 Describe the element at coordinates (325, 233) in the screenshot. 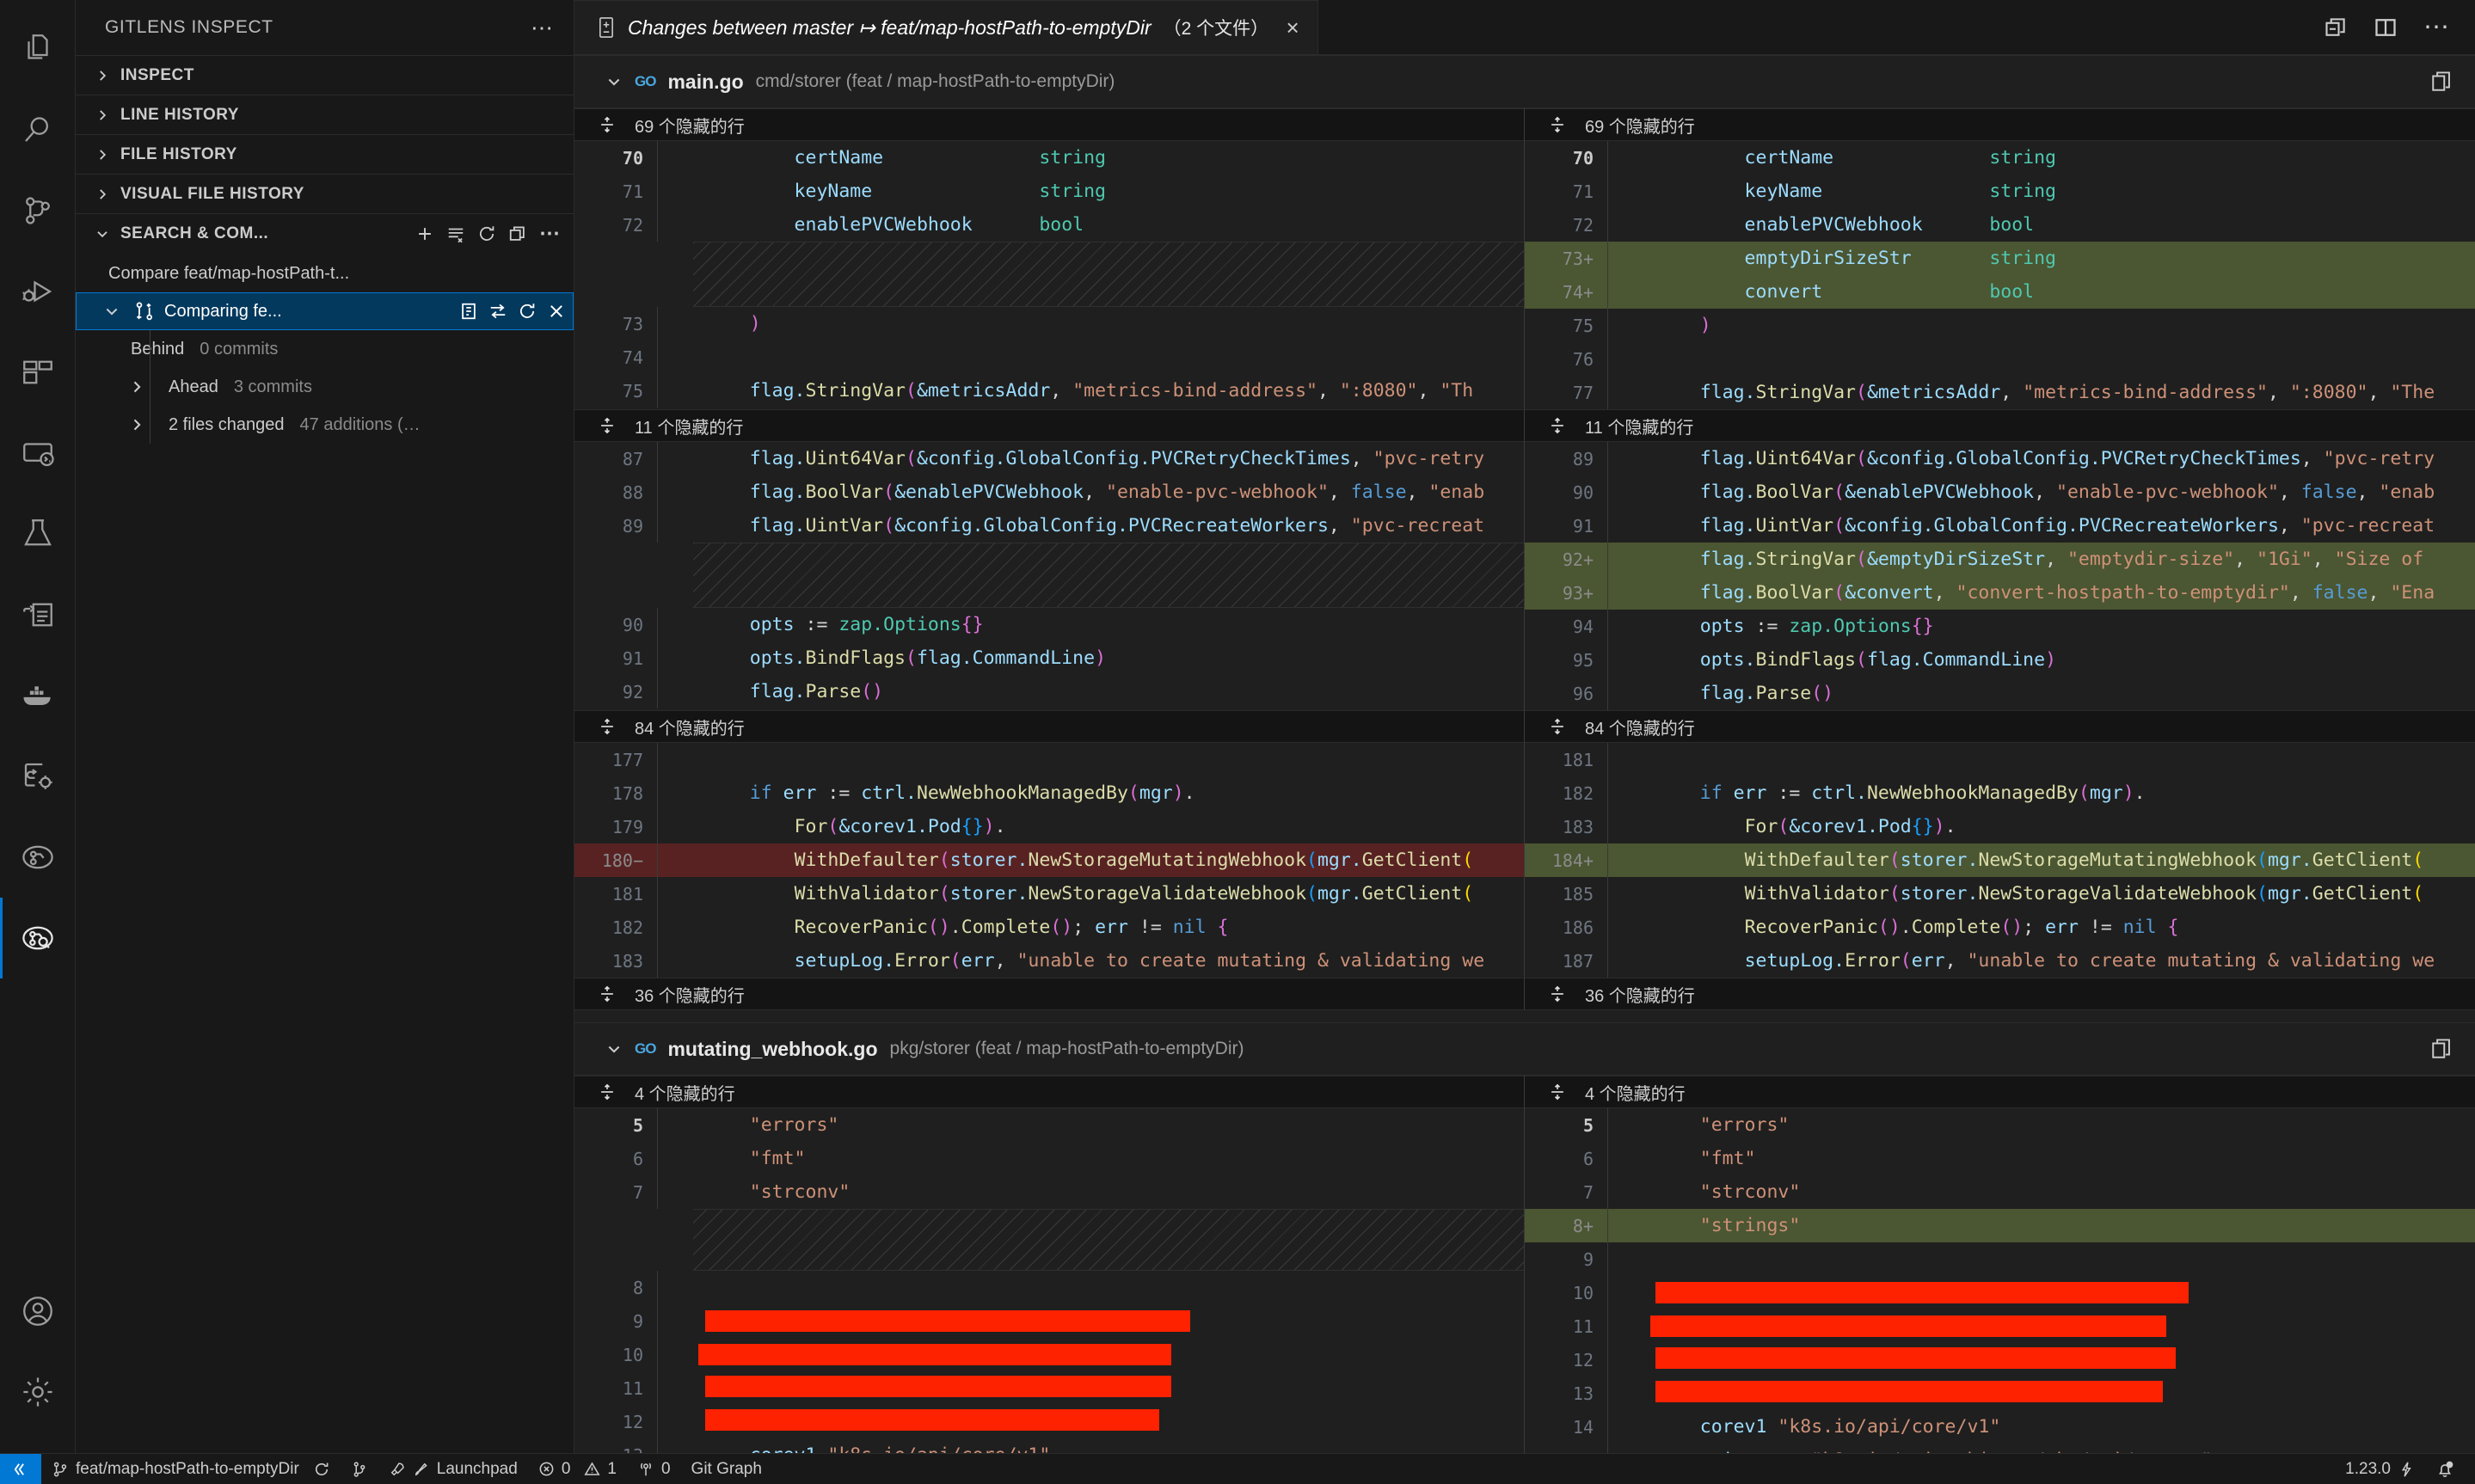

I see `sidebar-section-search-and-compare: SEARCH & COM... ⋯` at that location.